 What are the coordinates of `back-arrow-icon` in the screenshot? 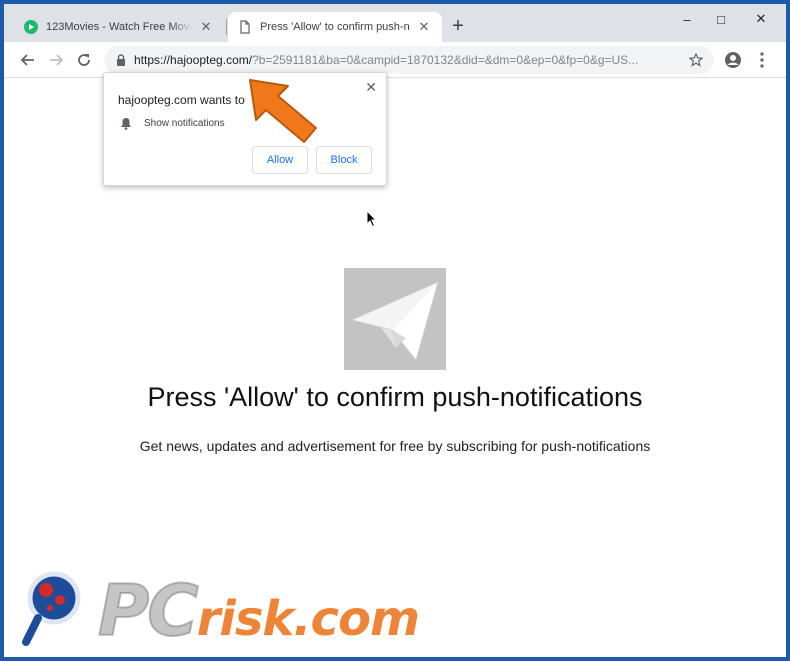 It's located at (27, 60).